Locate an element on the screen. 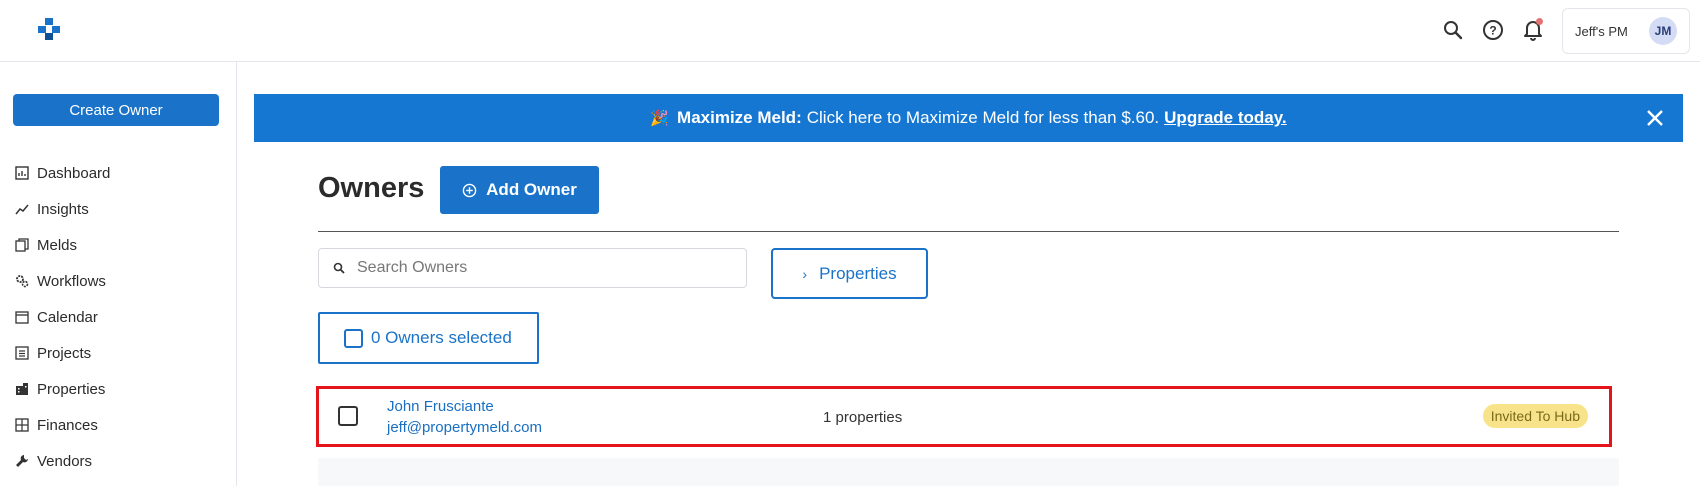 Image resolution: width=1700 pixels, height=486 pixels. sidebar-item-melds: Melds is located at coordinates (118, 245).